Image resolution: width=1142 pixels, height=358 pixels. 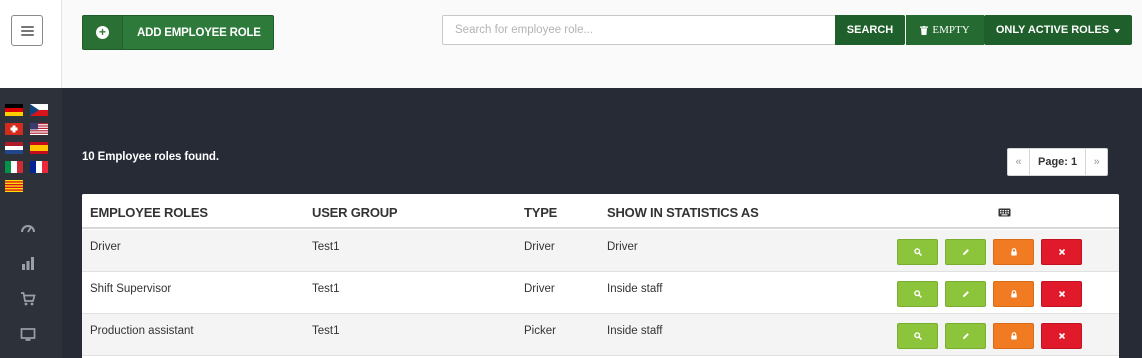 I want to click on pagination: « Page: 1 », so click(x=1058, y=162).